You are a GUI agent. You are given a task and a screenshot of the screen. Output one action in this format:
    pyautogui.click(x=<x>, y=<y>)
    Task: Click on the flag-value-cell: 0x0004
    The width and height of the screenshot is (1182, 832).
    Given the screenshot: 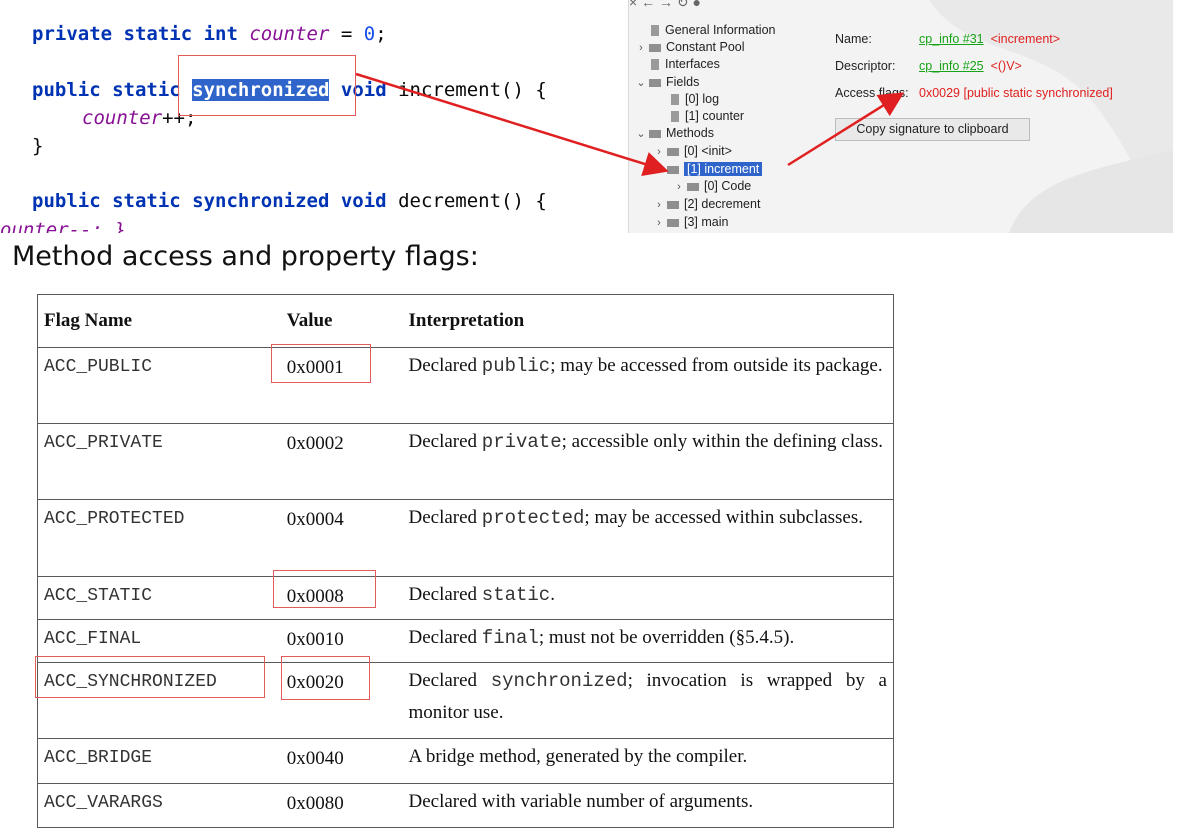 What is the action you would take?
    pyautogui.click(x=341, y=538)
    